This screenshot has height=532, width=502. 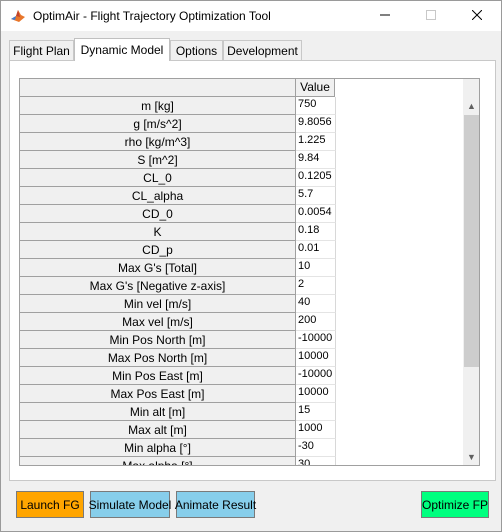 I want to click on row-header: Max alpha [°], so click(x=158, y=461).